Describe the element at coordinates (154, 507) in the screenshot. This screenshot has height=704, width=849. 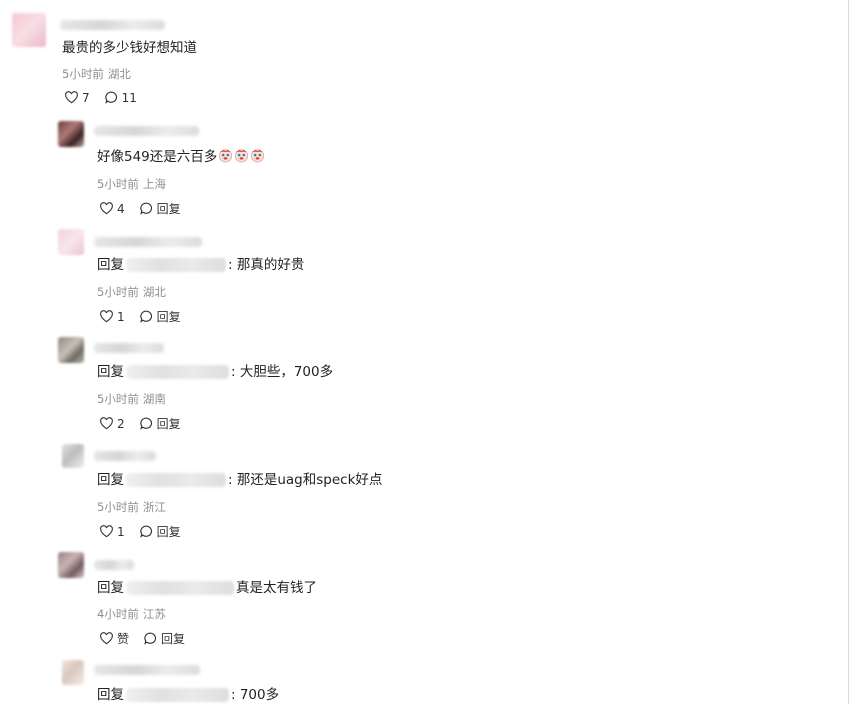
I see `comment-location: 浙江` at that location.